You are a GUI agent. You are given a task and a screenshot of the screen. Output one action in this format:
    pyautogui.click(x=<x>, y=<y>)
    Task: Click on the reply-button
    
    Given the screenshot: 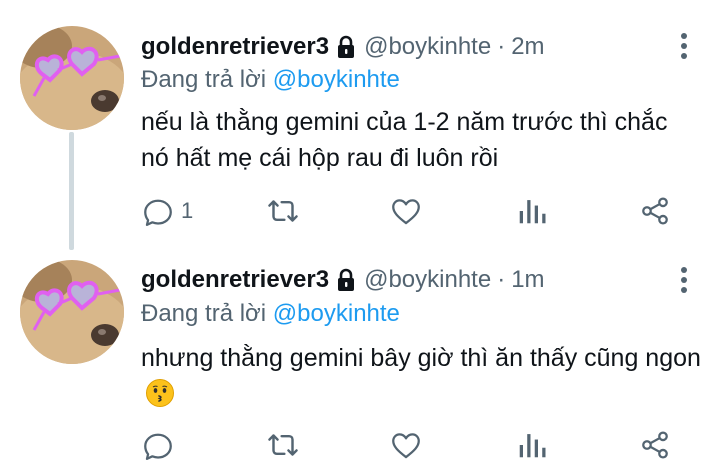 What is the action you would take?
    pyautogui.click(x=161, y=445)
    